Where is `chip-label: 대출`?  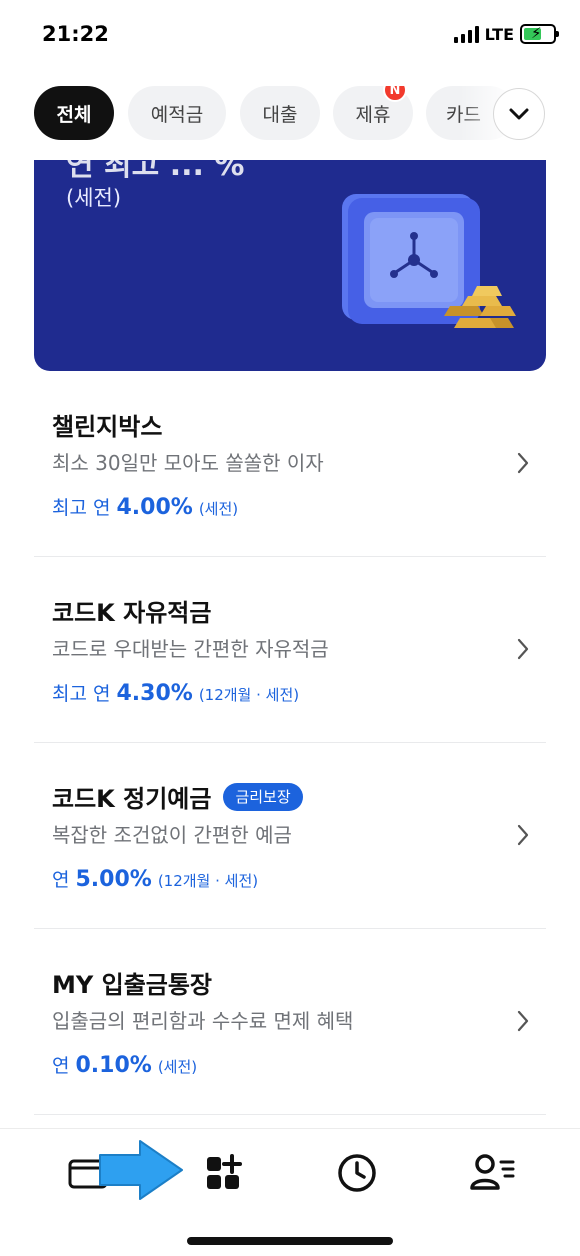
chip-label: 대출 is located at coordinates (280, 114).